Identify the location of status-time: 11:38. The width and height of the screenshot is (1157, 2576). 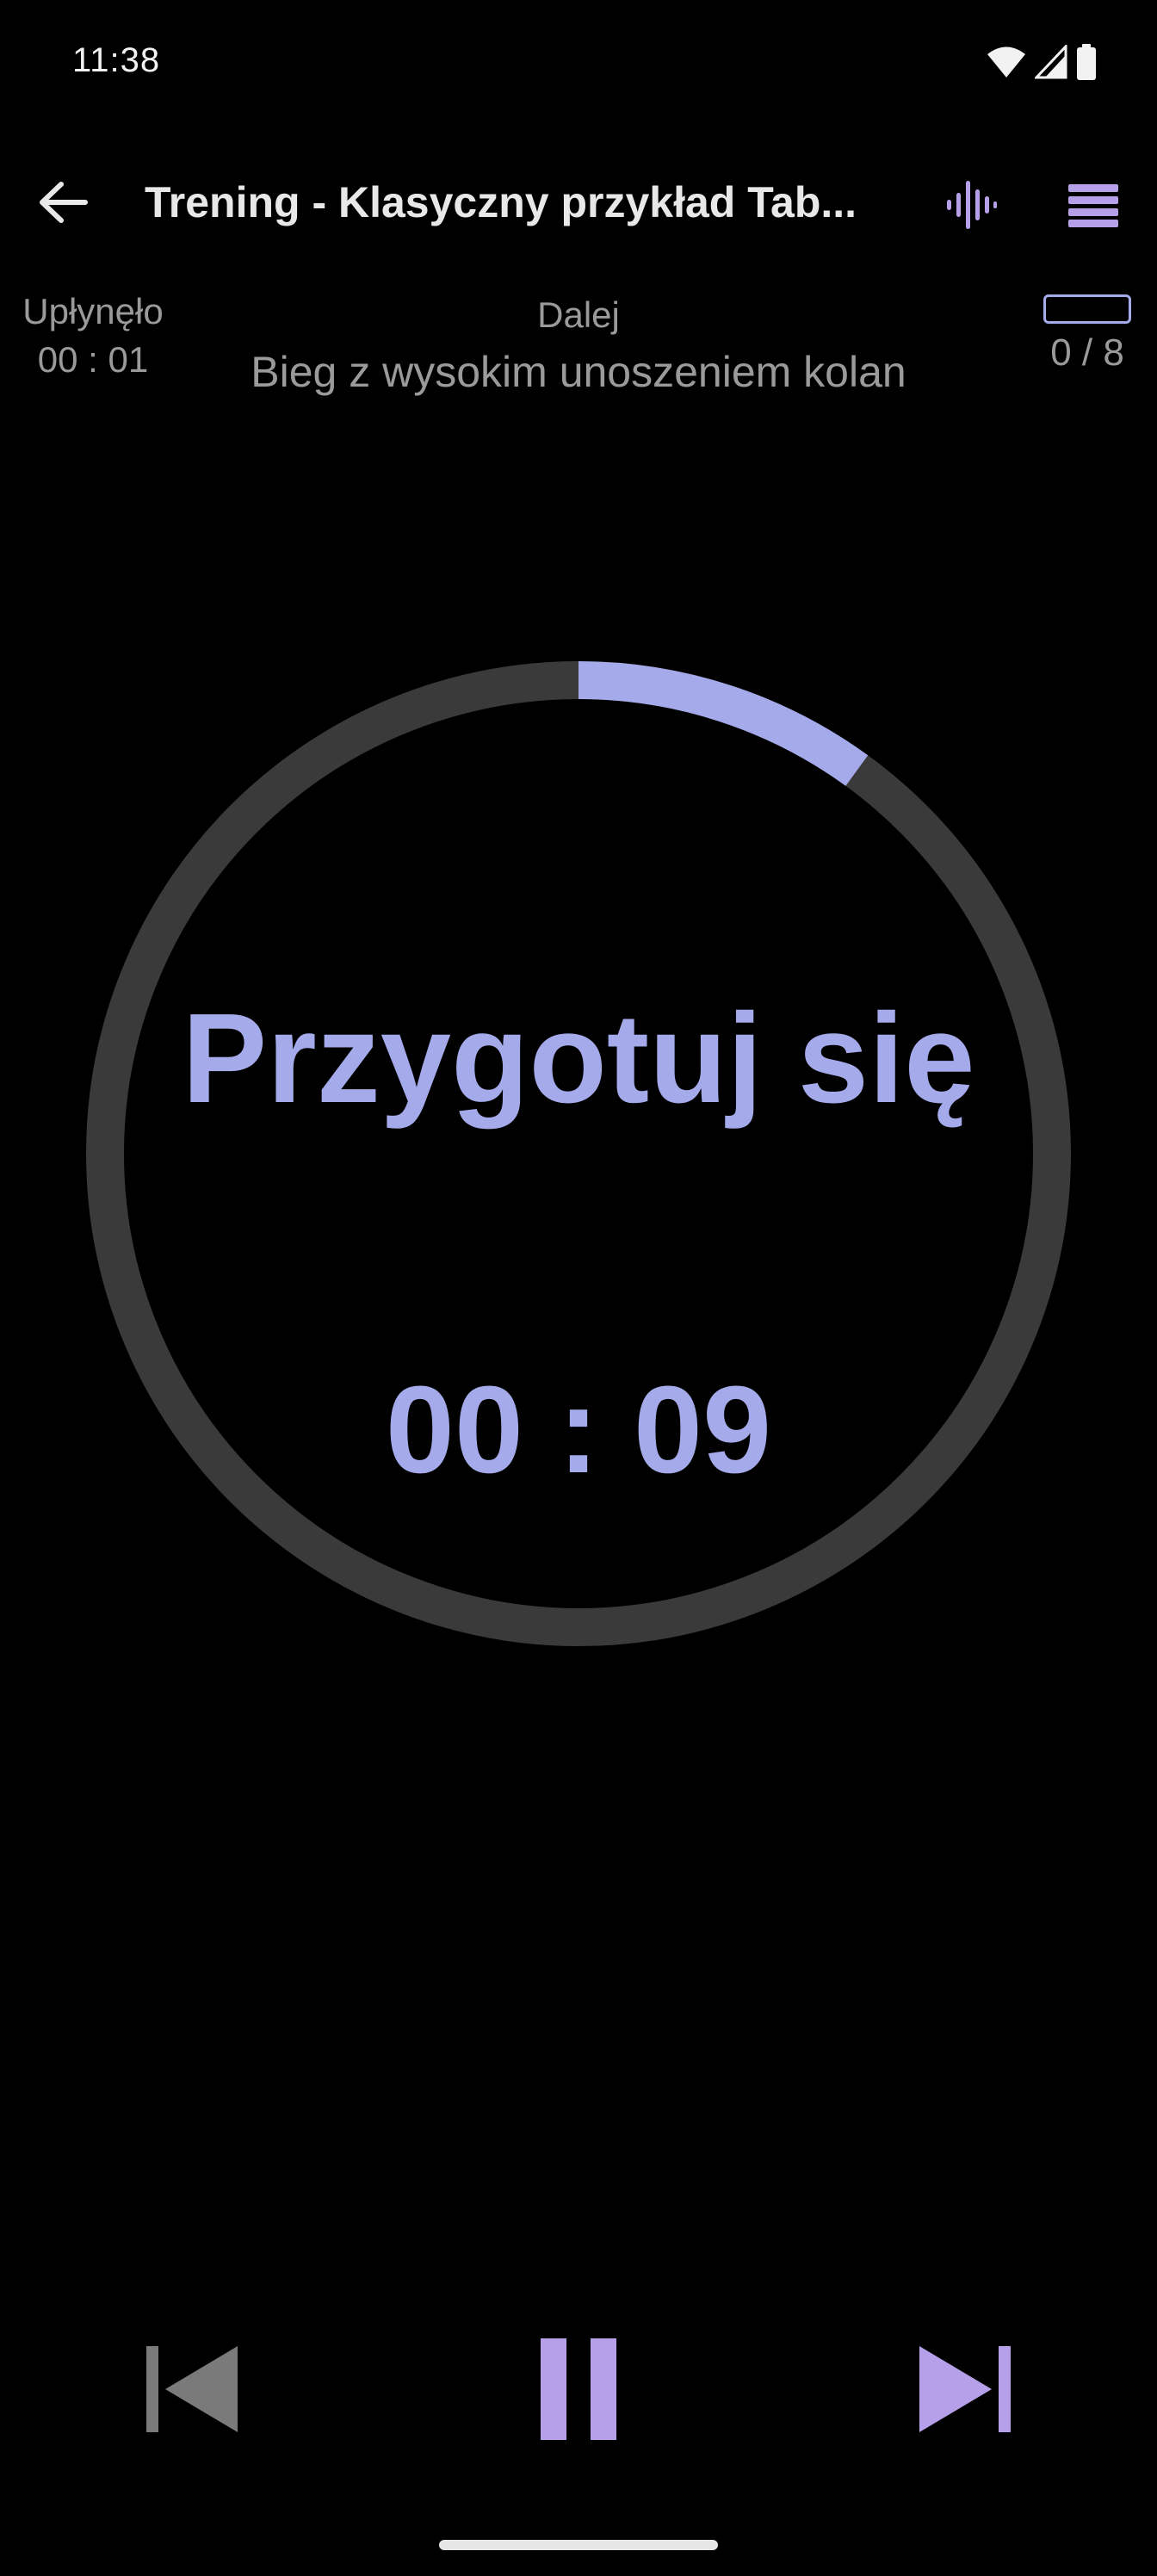
(117, 60).